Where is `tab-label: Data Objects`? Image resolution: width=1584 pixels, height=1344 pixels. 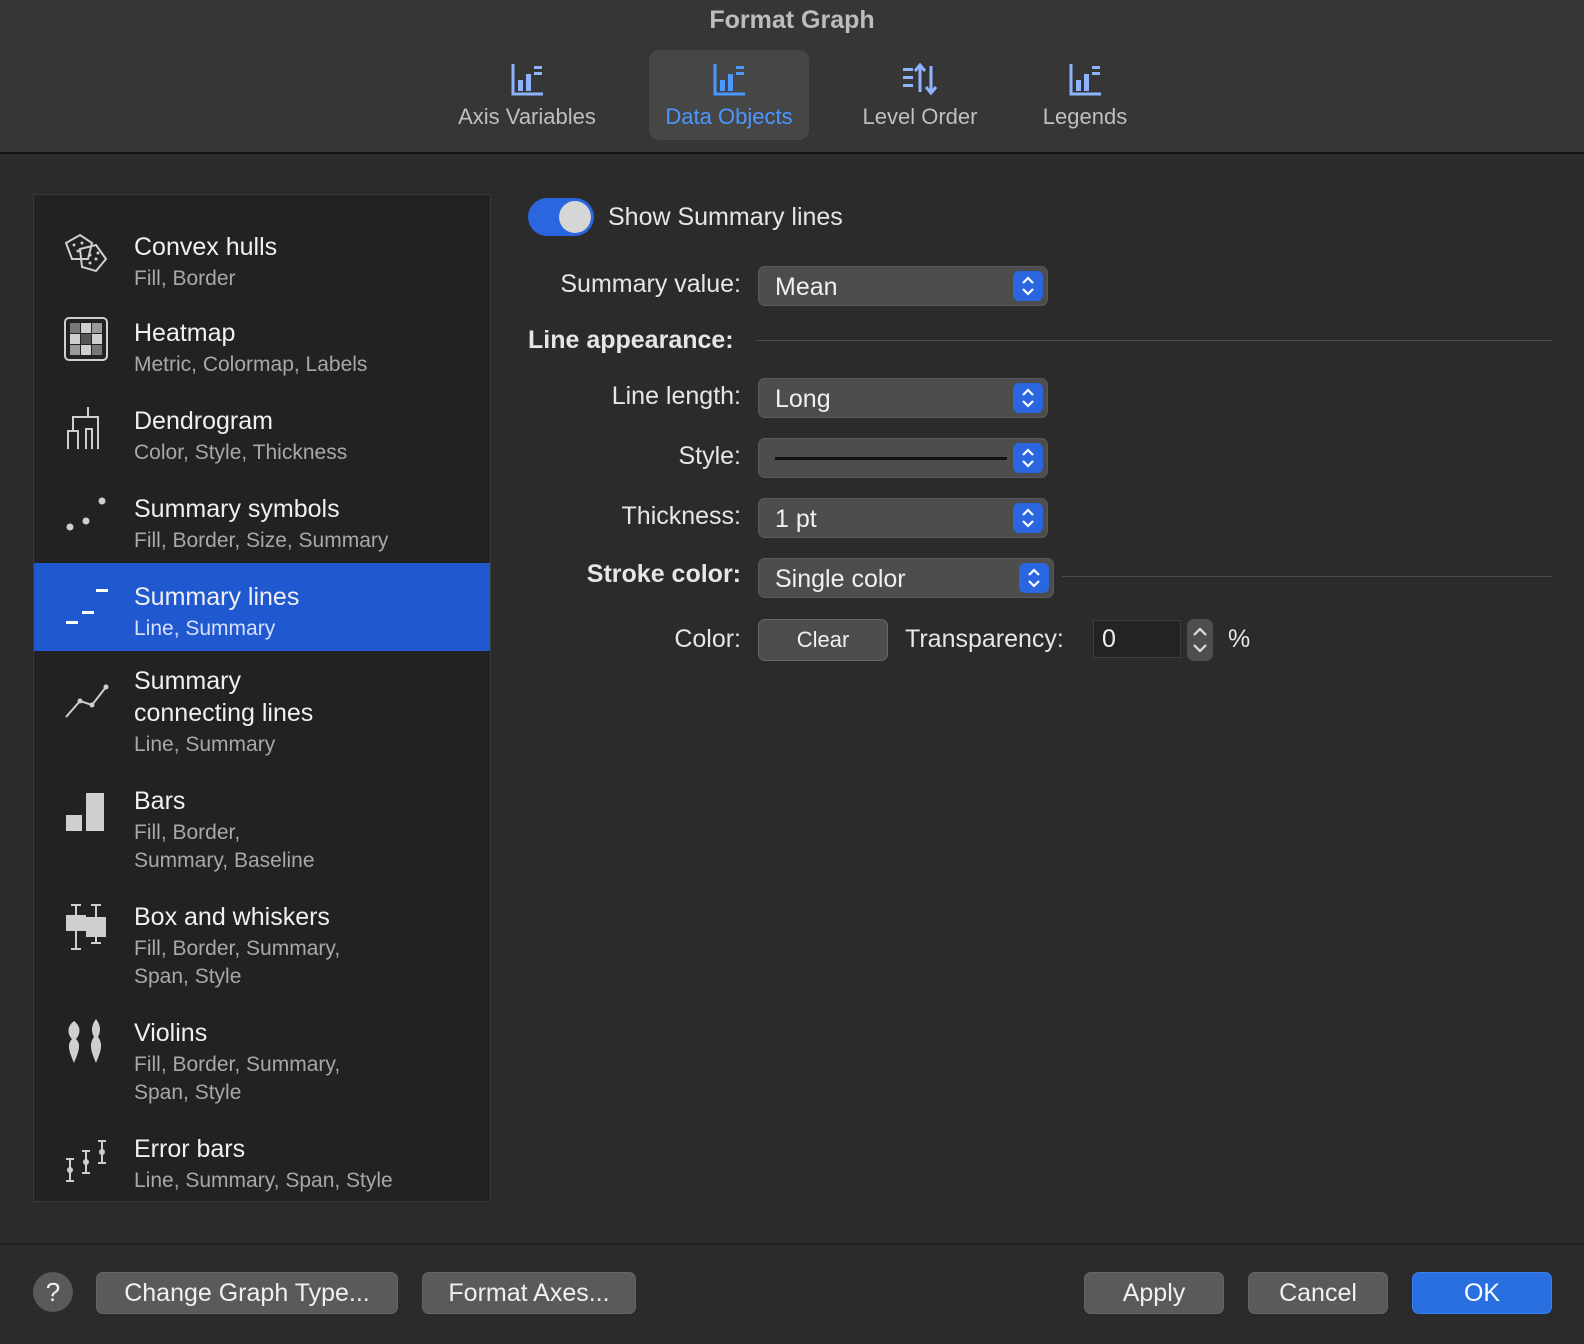 tab-label: Data Objects is located at coordinates (729, 116).